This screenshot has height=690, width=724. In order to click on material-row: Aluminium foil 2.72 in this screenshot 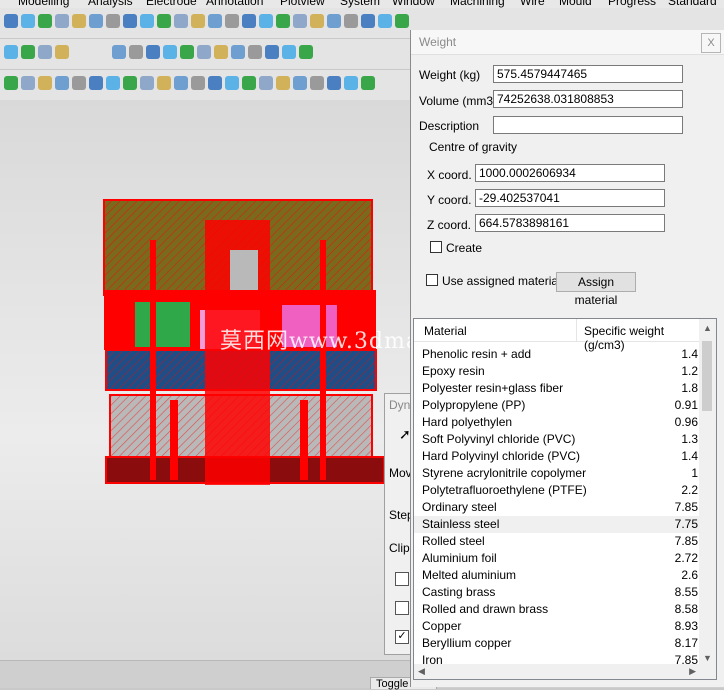, I will do `click(557, 558)`.